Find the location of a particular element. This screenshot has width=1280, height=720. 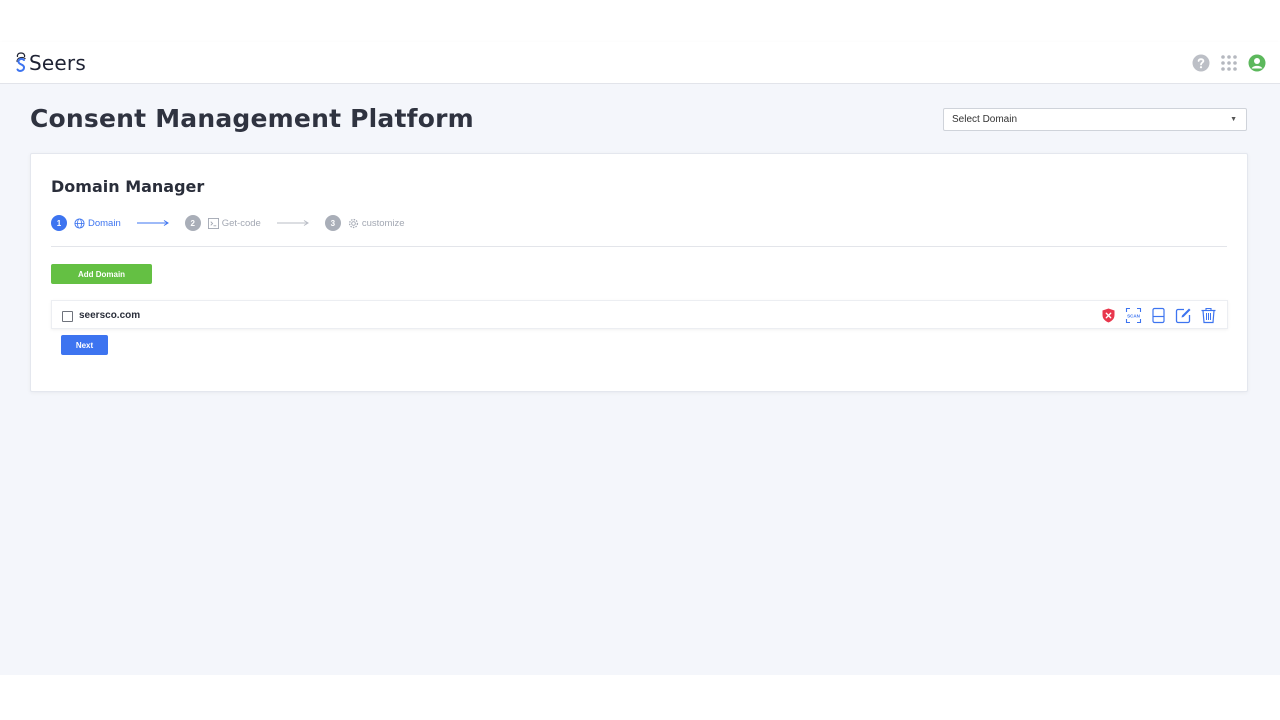

domain-select-dropdown: Select Domain ▼ is located at coordinates (1095, 119).